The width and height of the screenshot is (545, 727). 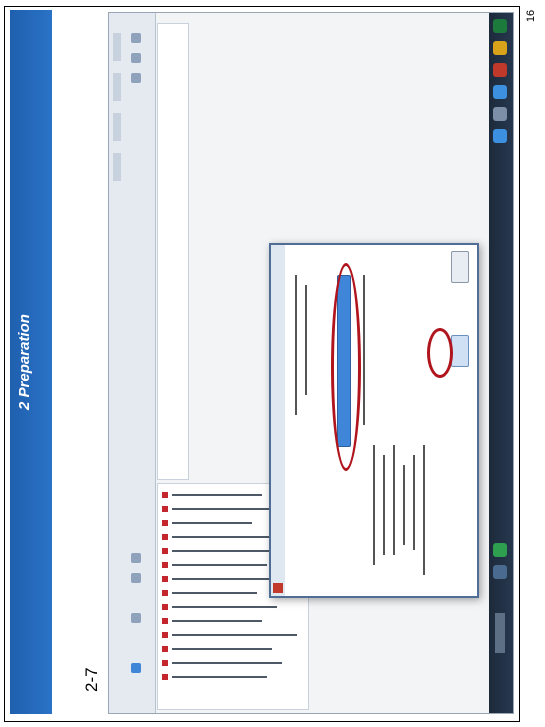 What do you see at coordinates (500, 633) in the screenshot?
I see `clock` at bounding box center [500, 633].